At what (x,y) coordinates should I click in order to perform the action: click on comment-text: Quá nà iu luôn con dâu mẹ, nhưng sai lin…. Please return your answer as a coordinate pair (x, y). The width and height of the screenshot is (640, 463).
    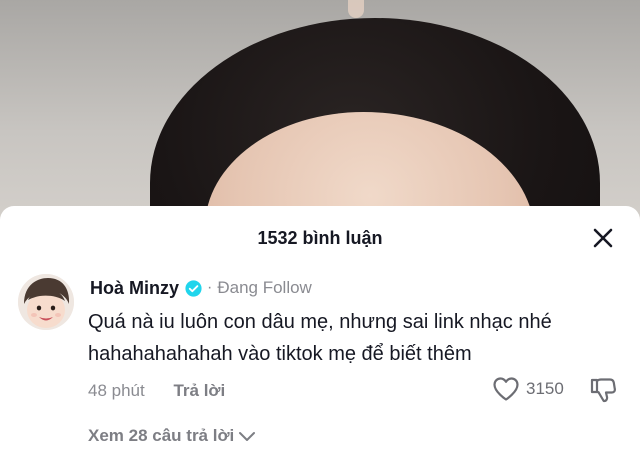
    Looking at the image, I should click on (320, 338).